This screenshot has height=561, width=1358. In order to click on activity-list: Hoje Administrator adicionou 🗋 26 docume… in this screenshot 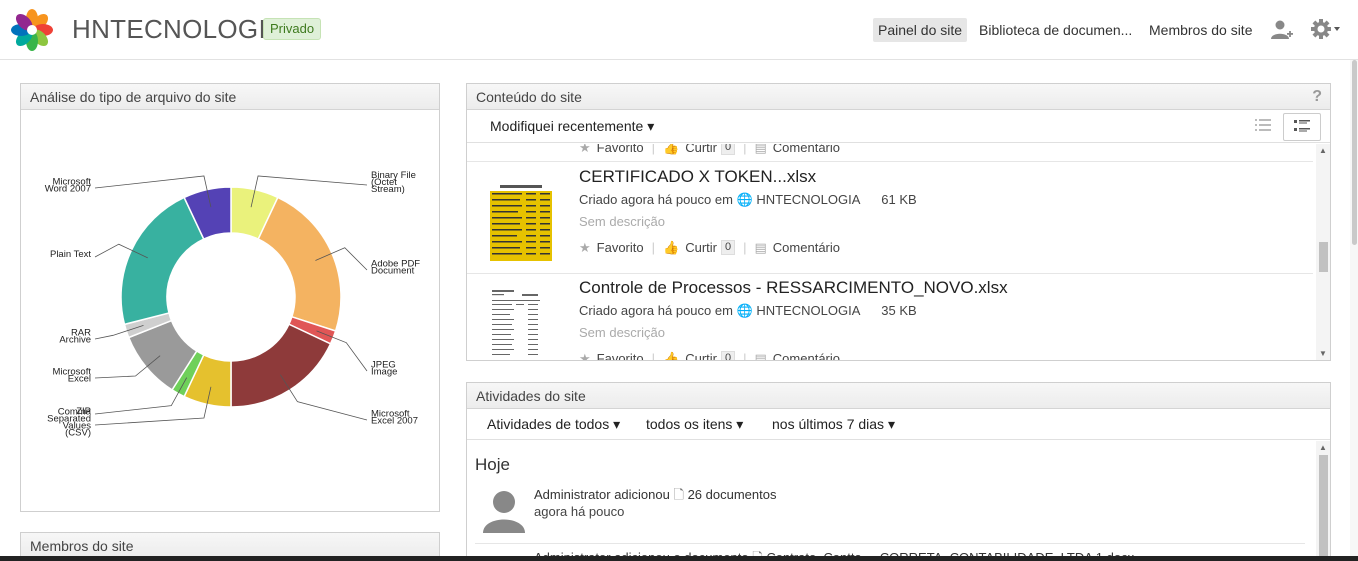, I will do `click(891, 501)`.